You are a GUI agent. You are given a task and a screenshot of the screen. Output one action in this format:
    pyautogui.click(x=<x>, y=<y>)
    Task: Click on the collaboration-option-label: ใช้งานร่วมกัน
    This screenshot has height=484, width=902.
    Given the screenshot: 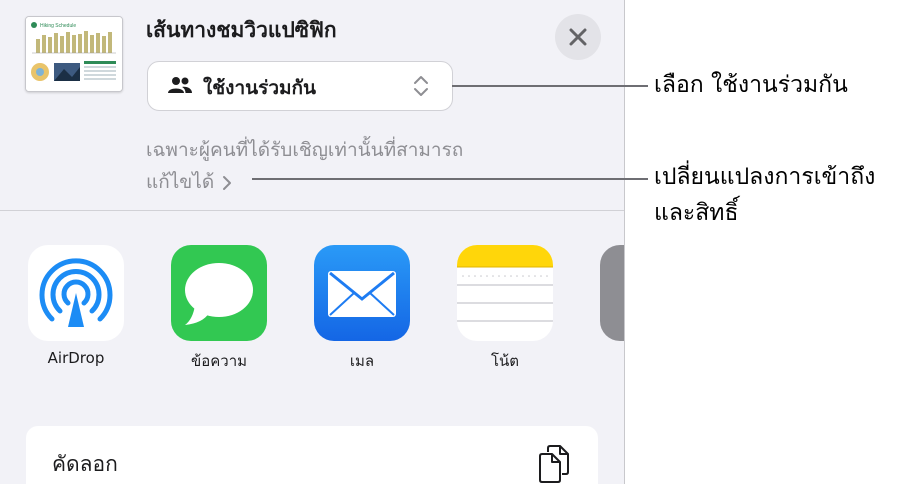 What is the action you would take?
    pyautogui.click(x=259, y=88)
    